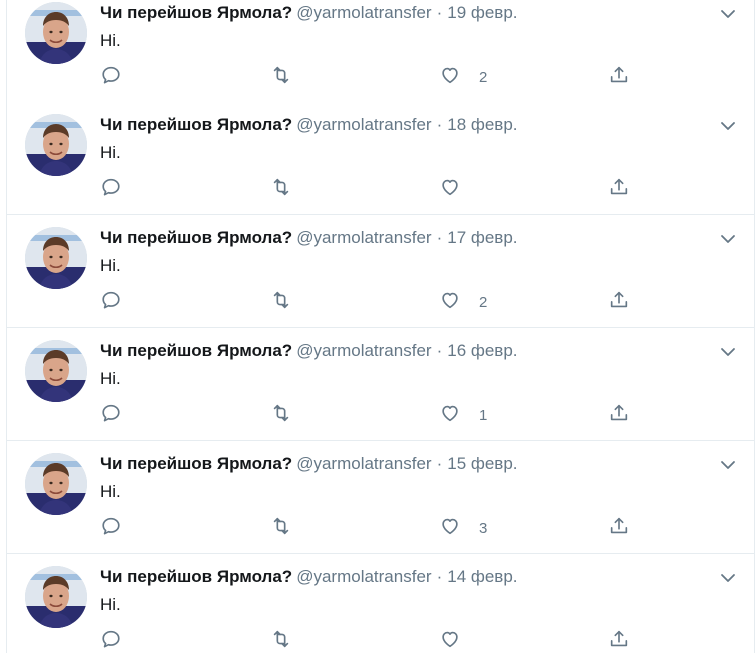 This screenshot has width=755, height=653. I want to click on timestamp: 15 февр., so click(482, 463).